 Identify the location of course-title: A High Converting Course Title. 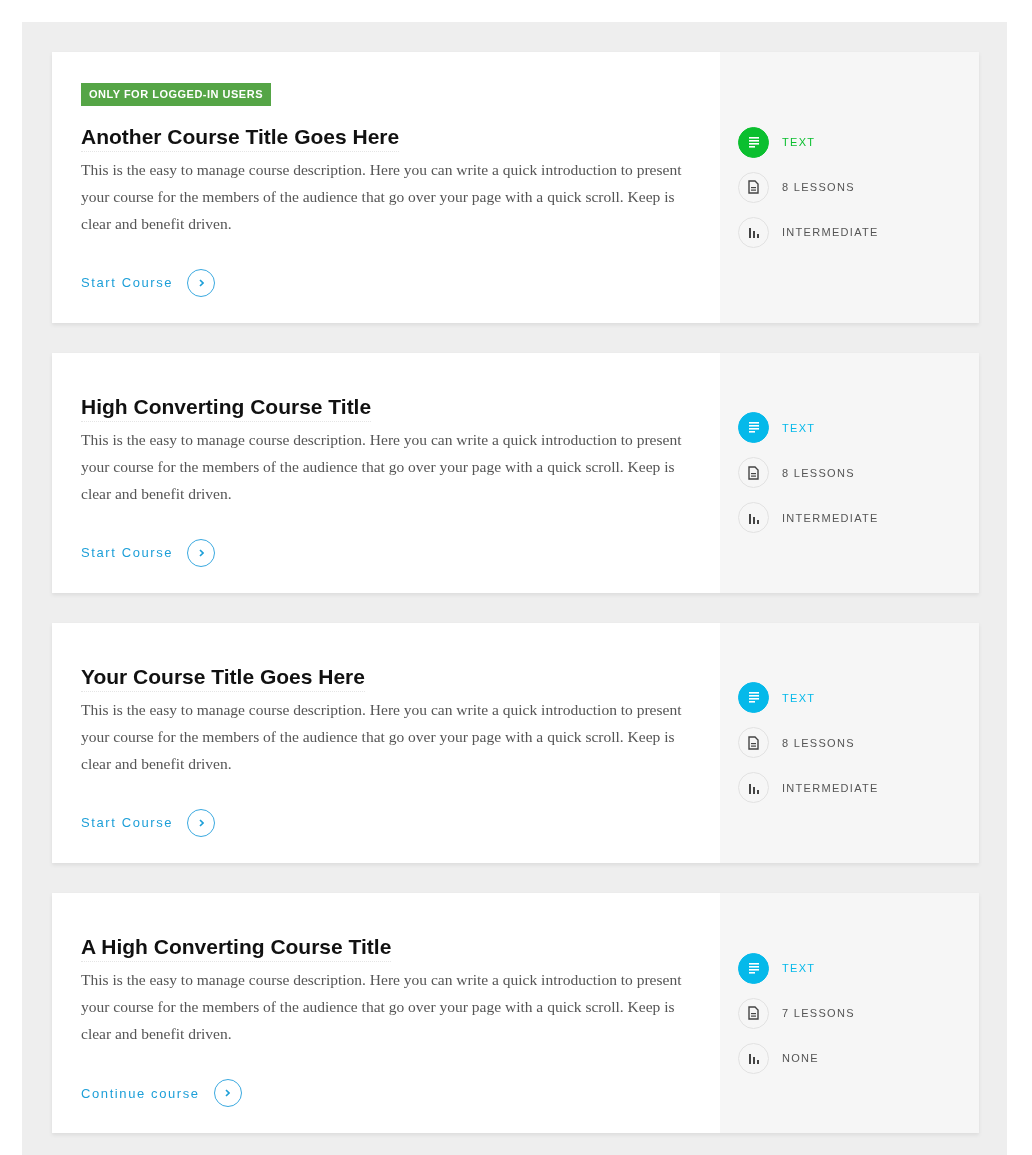
(236, 948).